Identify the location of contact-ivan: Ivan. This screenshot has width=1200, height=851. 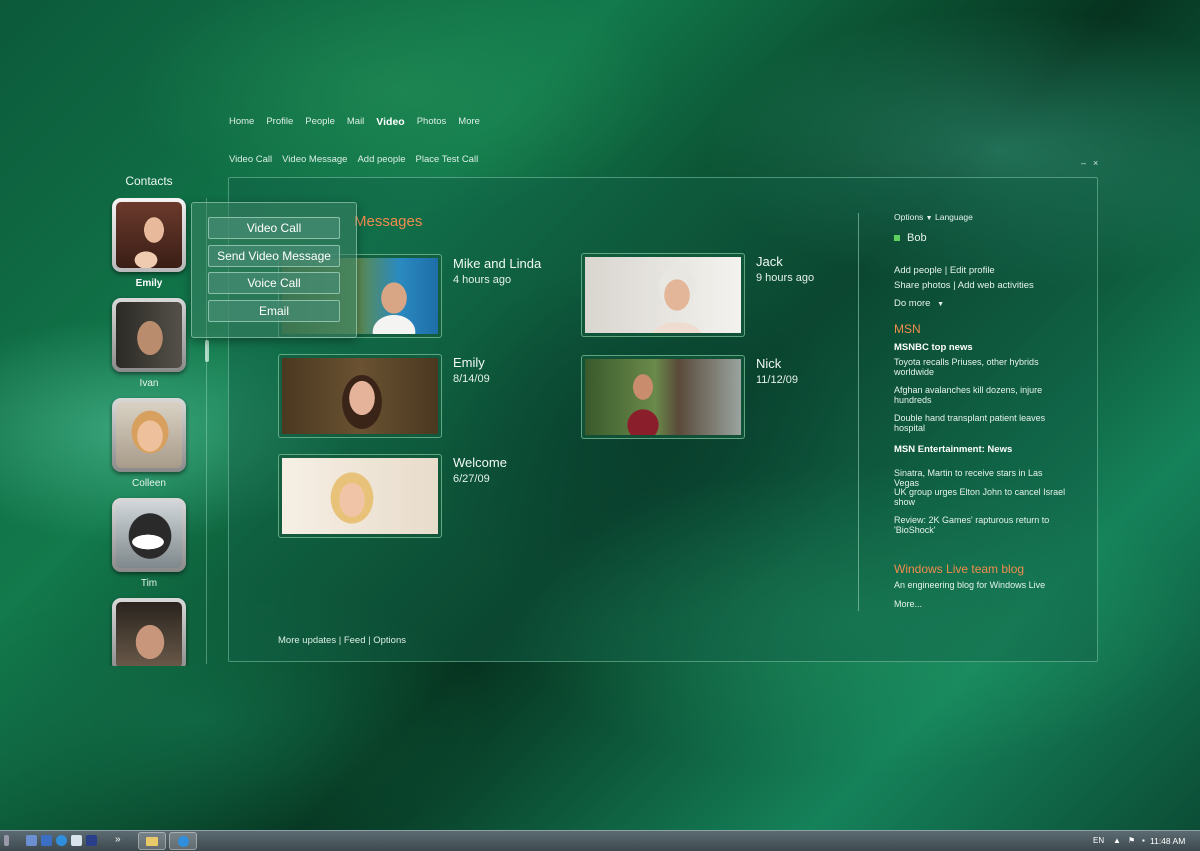
(149, 345).